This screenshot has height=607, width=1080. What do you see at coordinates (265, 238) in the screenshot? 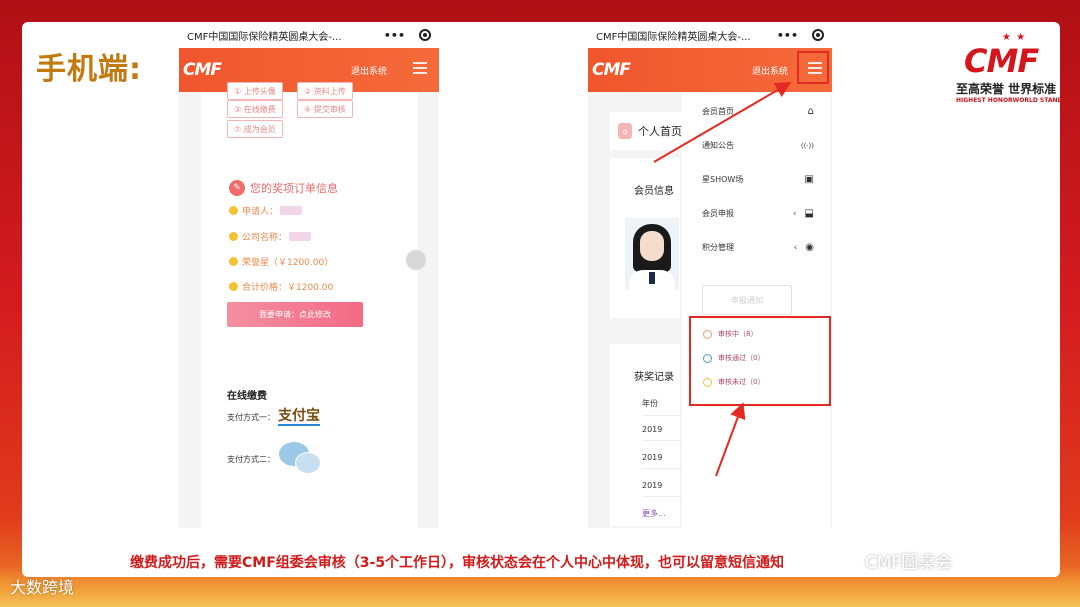
I see `company-label: 公司名称：` at bounding box center [265, 238].